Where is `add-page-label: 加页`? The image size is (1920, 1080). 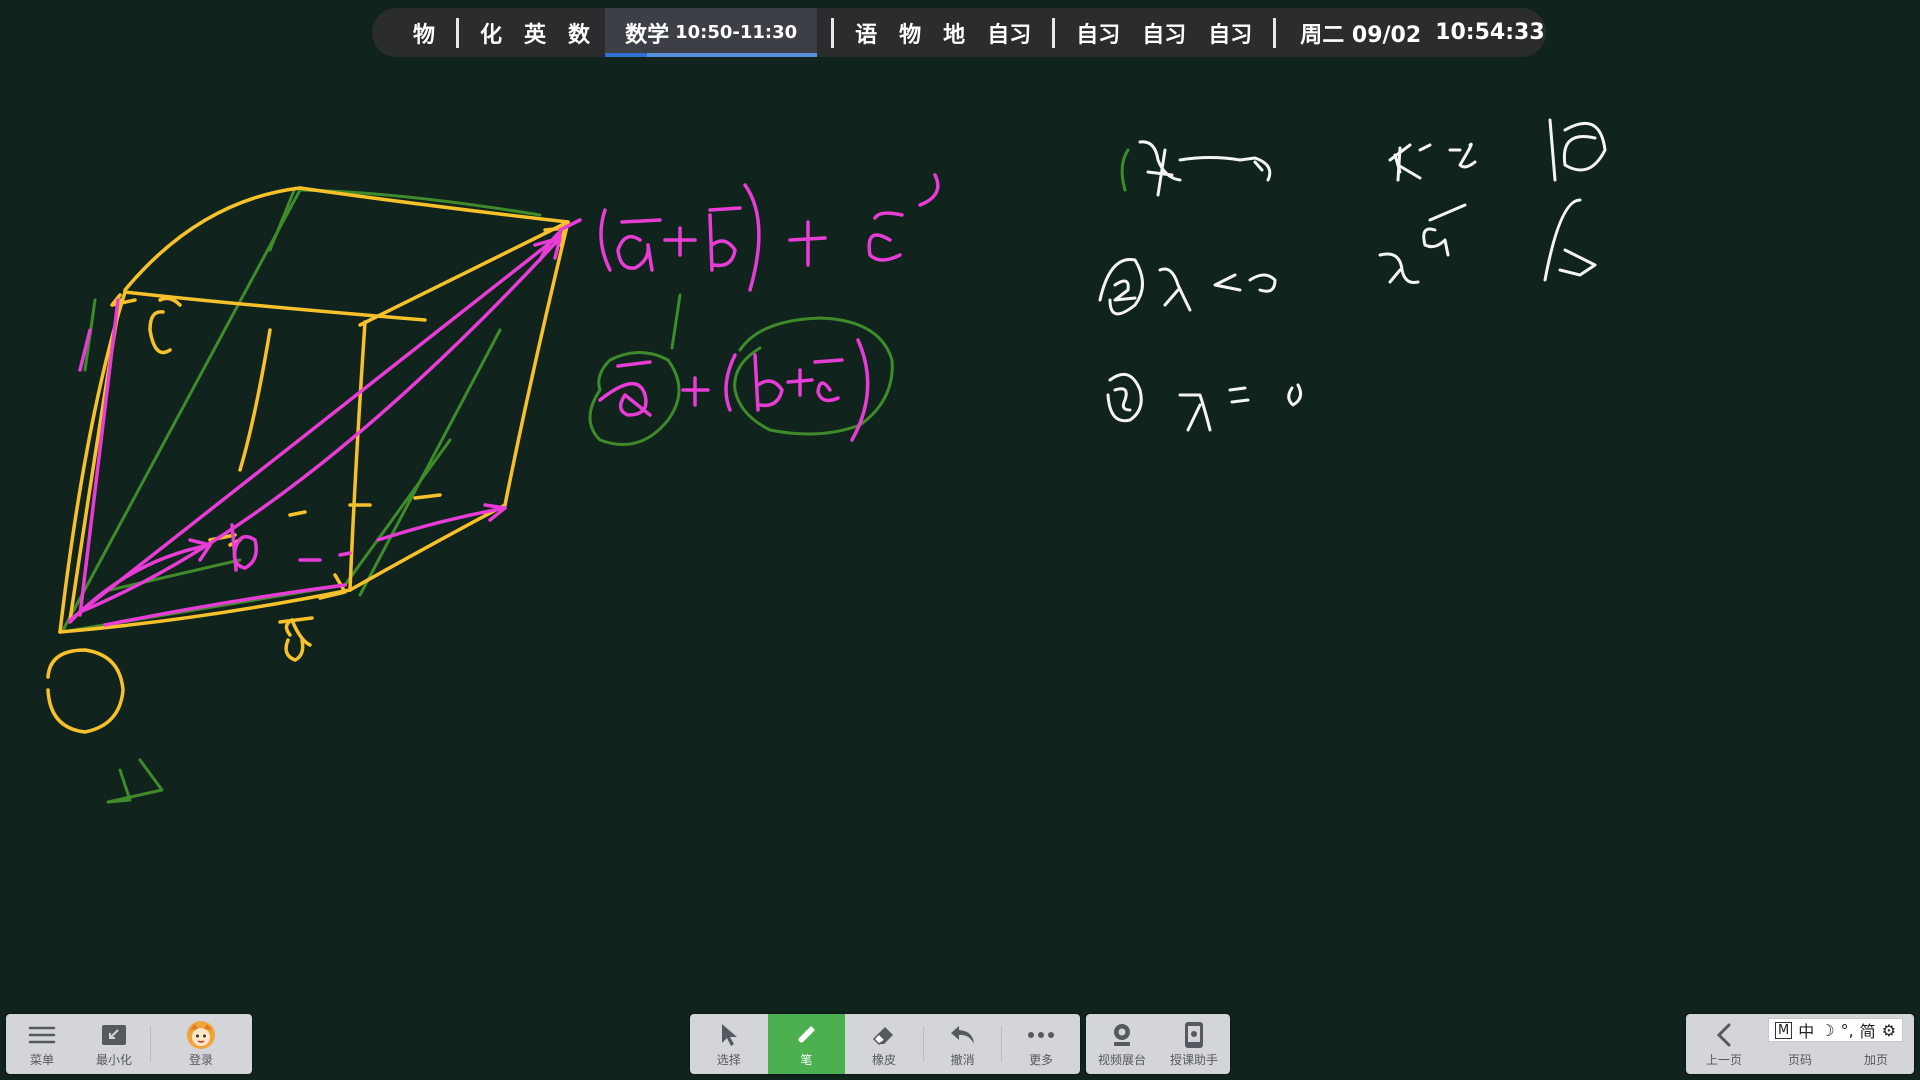
add-page-label: 加页 is located at coordinates (1875, 1059).